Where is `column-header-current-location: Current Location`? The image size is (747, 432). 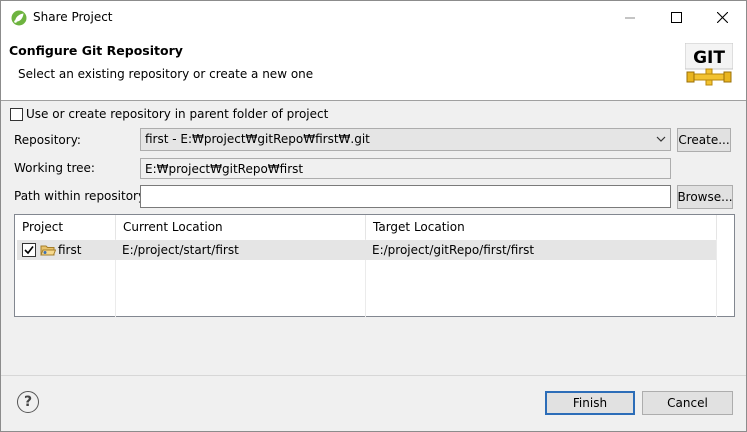
column-header-current-location: Current Location is located at coordinates (241, 227).